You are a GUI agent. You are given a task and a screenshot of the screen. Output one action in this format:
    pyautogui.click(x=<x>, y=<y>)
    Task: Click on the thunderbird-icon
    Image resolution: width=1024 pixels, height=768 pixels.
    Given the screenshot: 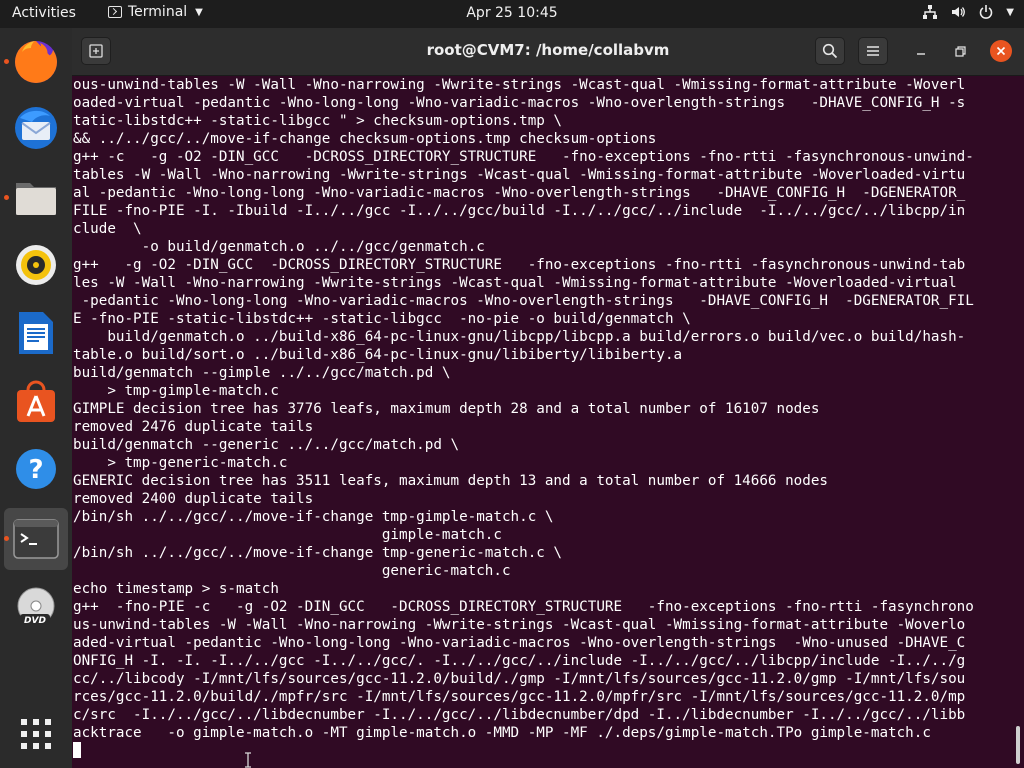 What is the action you would take?
    pyautogui.click(x=36, y=128)
    